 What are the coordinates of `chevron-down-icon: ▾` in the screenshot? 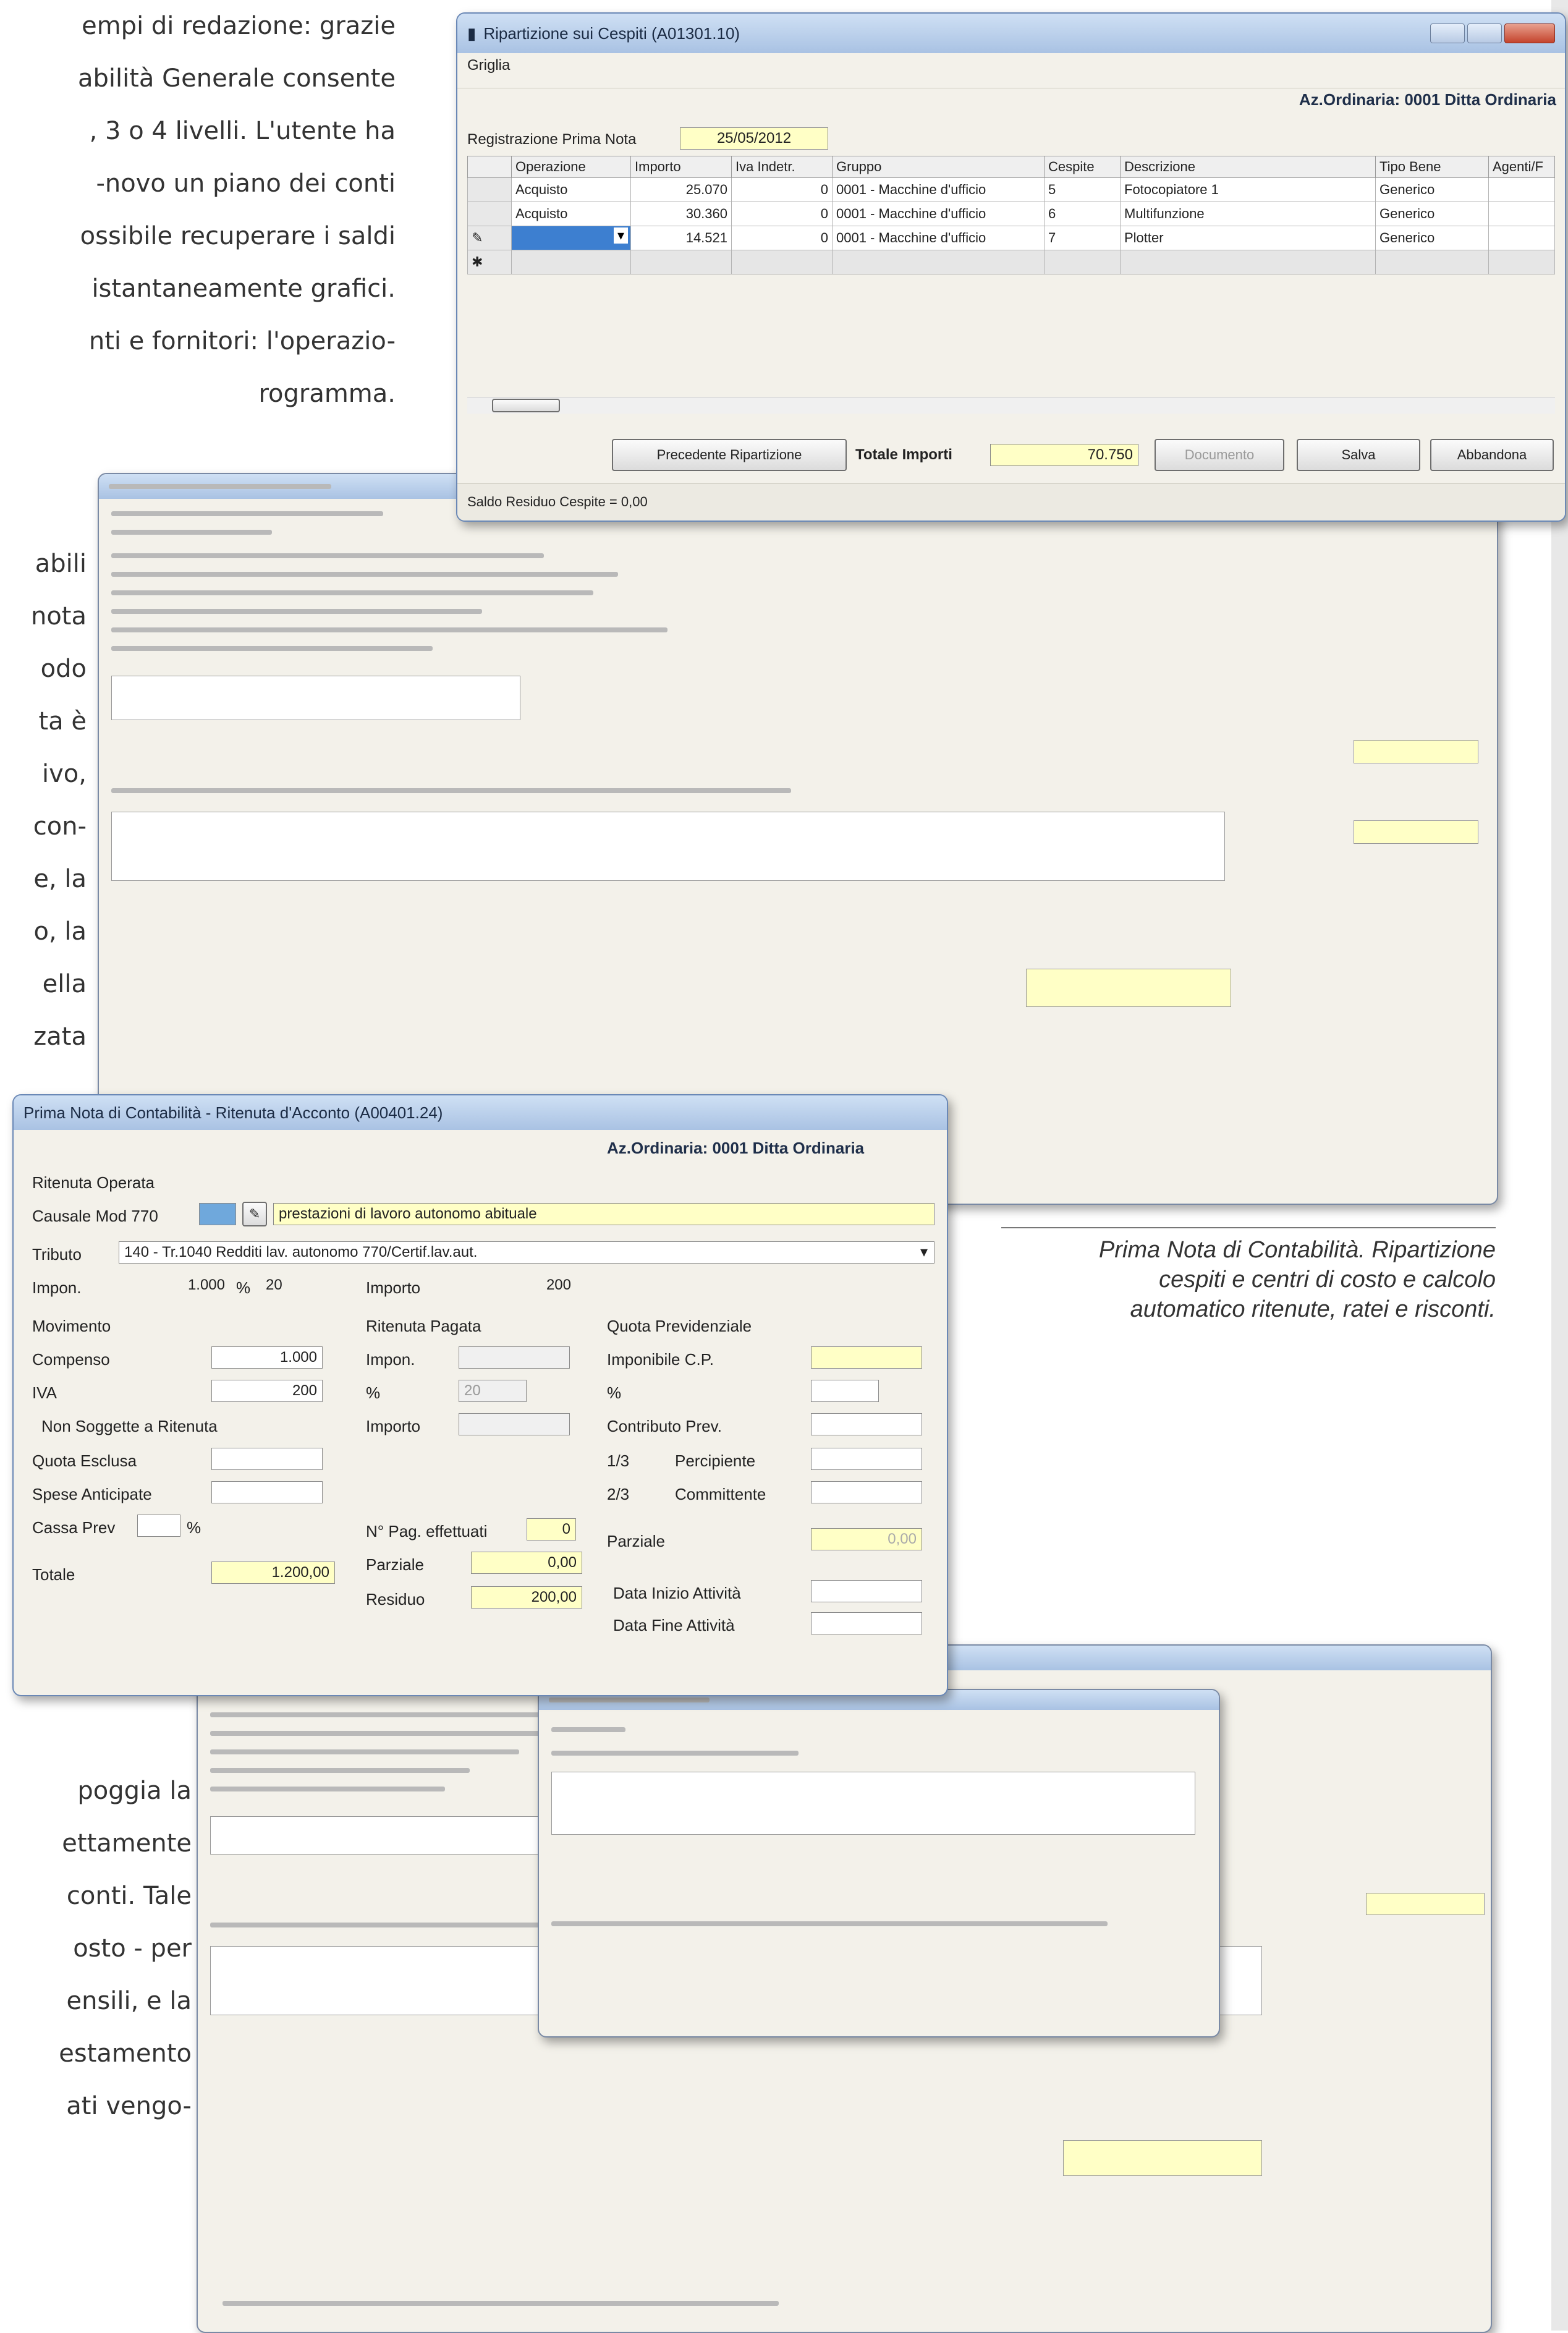 It's located at (621, 236).